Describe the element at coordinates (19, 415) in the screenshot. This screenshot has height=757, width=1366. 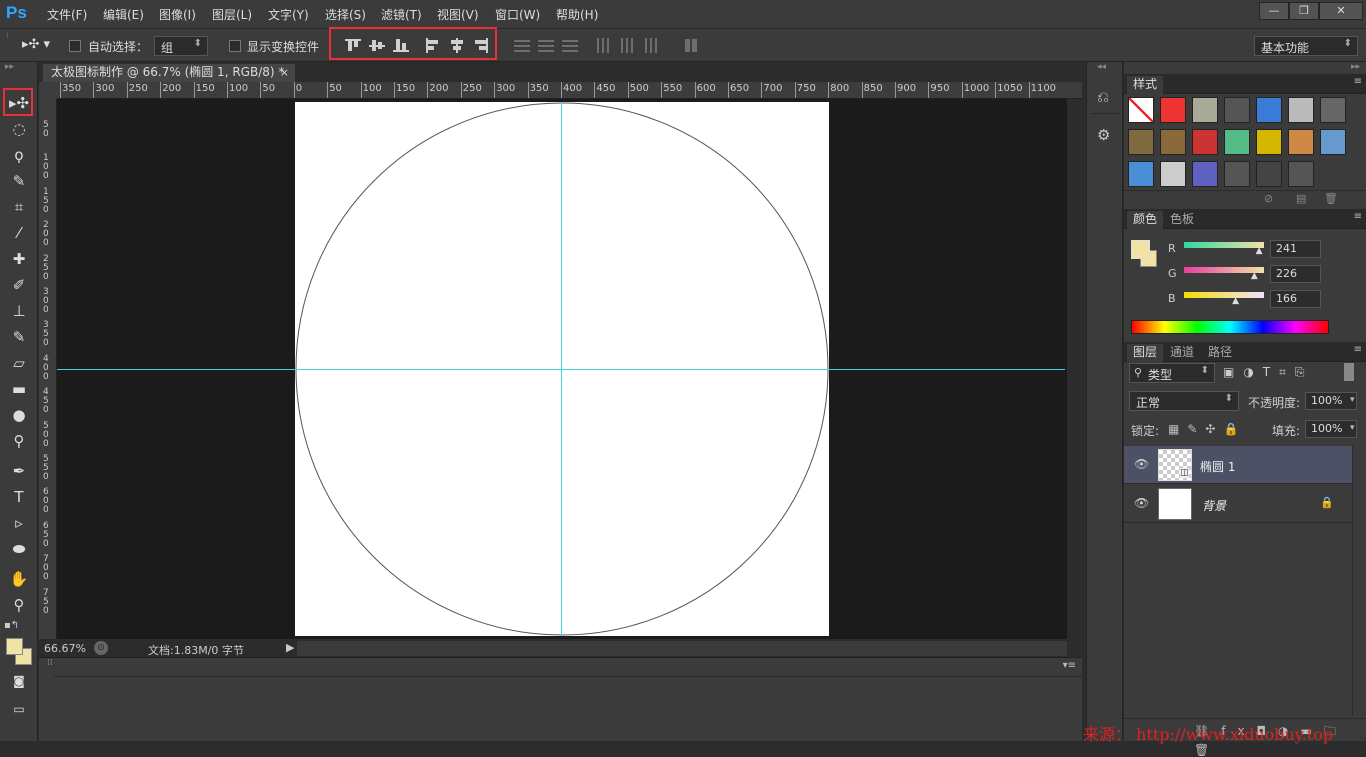
I see `blur-tool-icon: ●` at that location.